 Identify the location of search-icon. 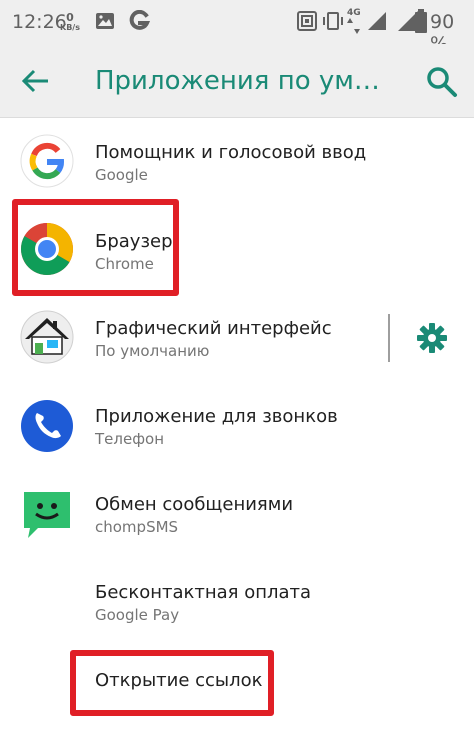
(442, 82).